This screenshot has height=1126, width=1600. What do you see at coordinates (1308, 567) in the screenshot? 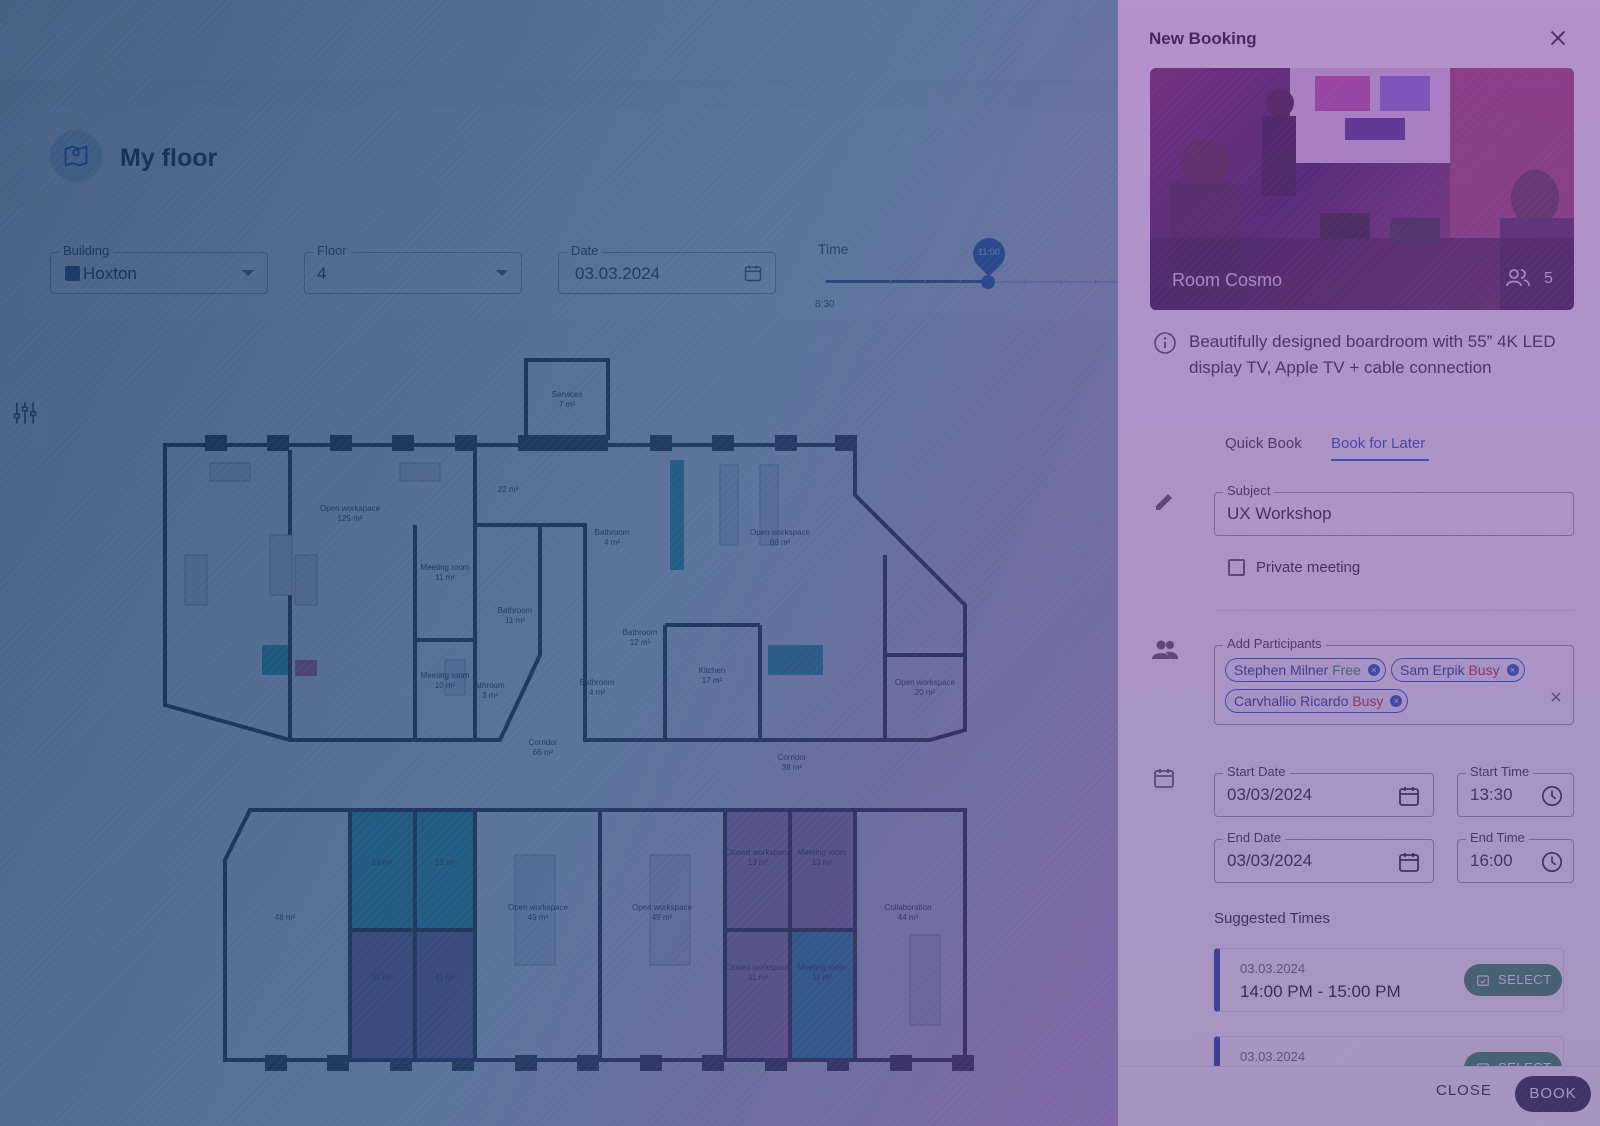
I see `private-meeting-label: Private meeting` at bounding box center [1308, 567].